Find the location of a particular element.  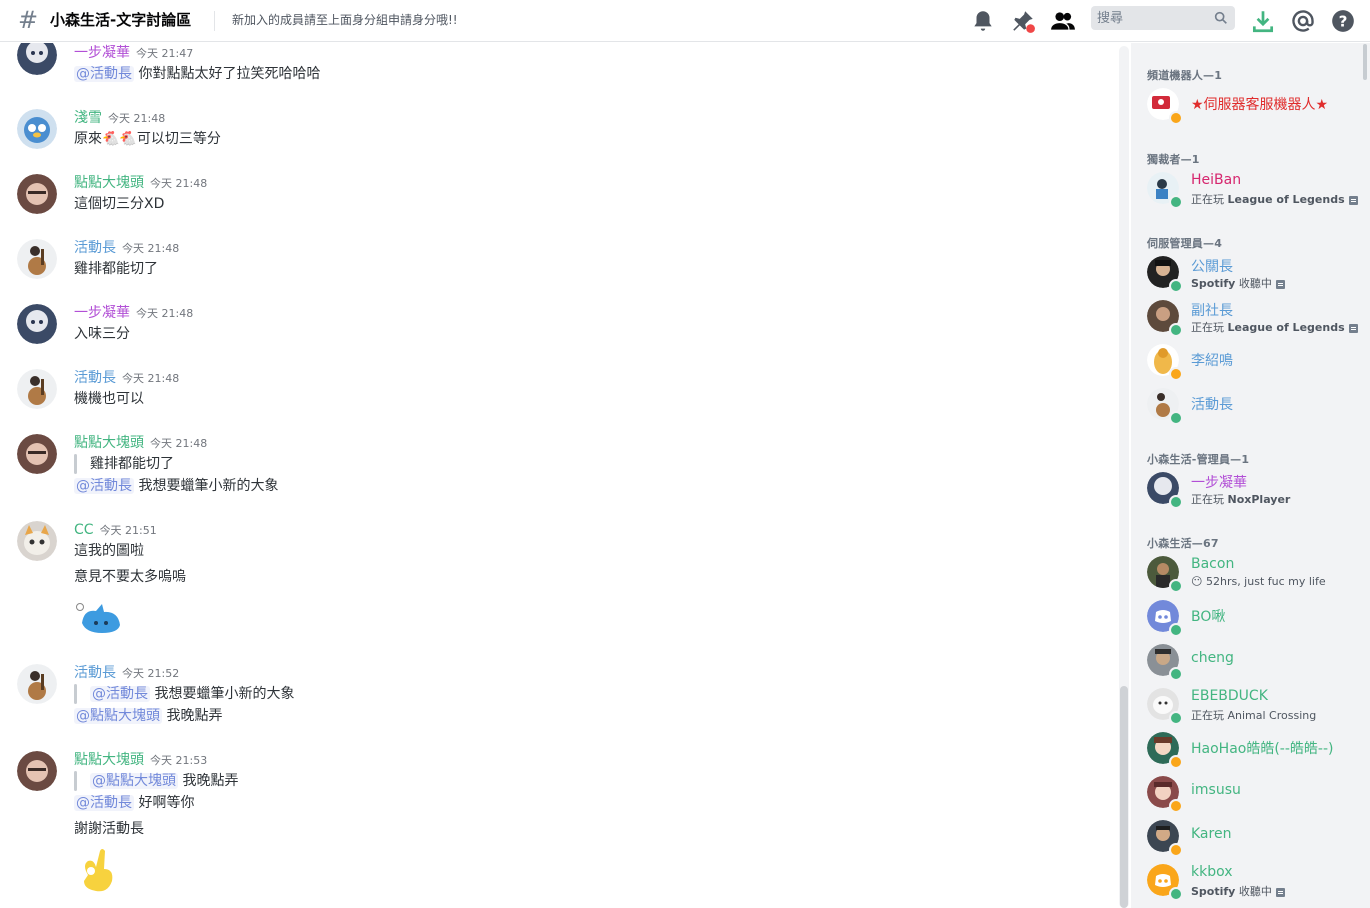

member-item: 副社長 正在玩 League of Legends is located at coordinates (1247, 316).